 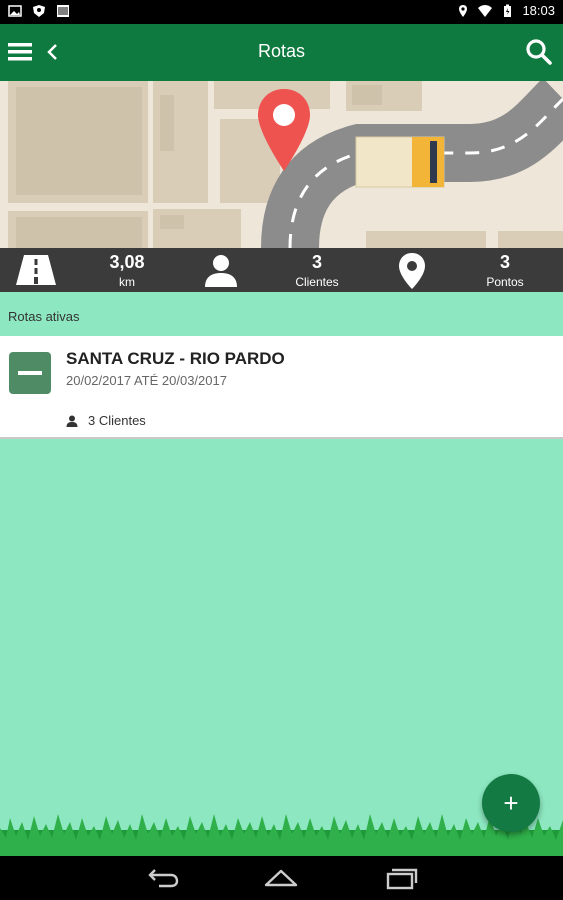 What do you see at coordinates (402, 878) in the screenshot?
I see `recents-nav-icon` at bounding box center [402, 878].